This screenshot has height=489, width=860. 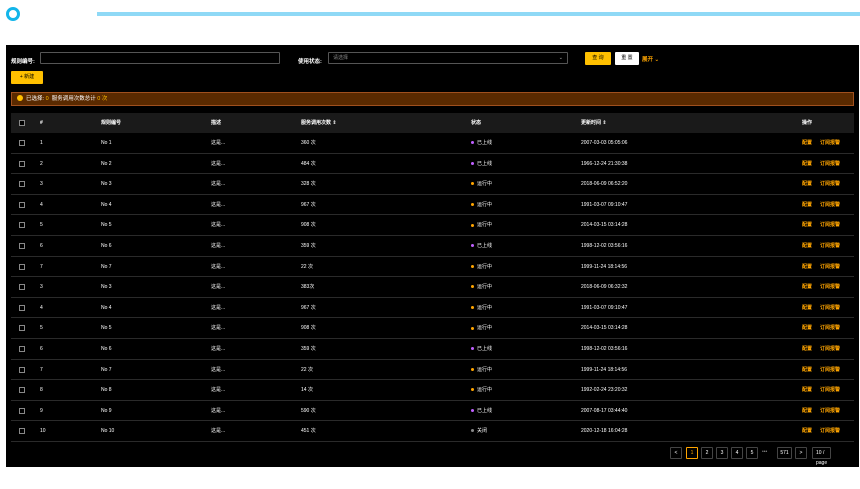 What do you see at coordinates (737, 453) in the screenshot?
I see `page-4: 4` at bounding box center [737, 453].